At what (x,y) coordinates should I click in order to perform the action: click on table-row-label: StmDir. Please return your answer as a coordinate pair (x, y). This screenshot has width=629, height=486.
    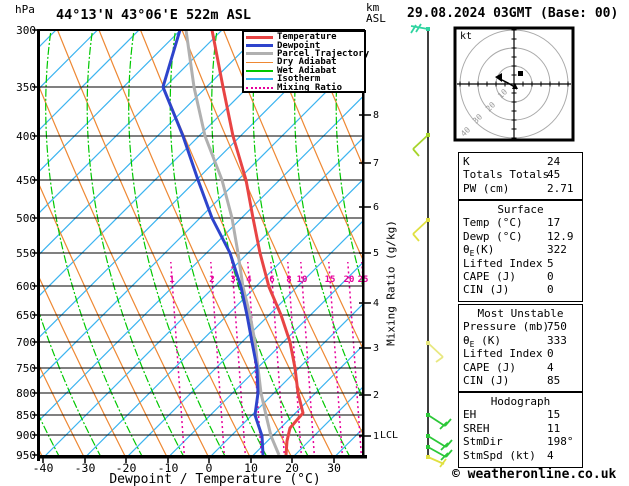
    Looking at the image, I should click on (483, 442).